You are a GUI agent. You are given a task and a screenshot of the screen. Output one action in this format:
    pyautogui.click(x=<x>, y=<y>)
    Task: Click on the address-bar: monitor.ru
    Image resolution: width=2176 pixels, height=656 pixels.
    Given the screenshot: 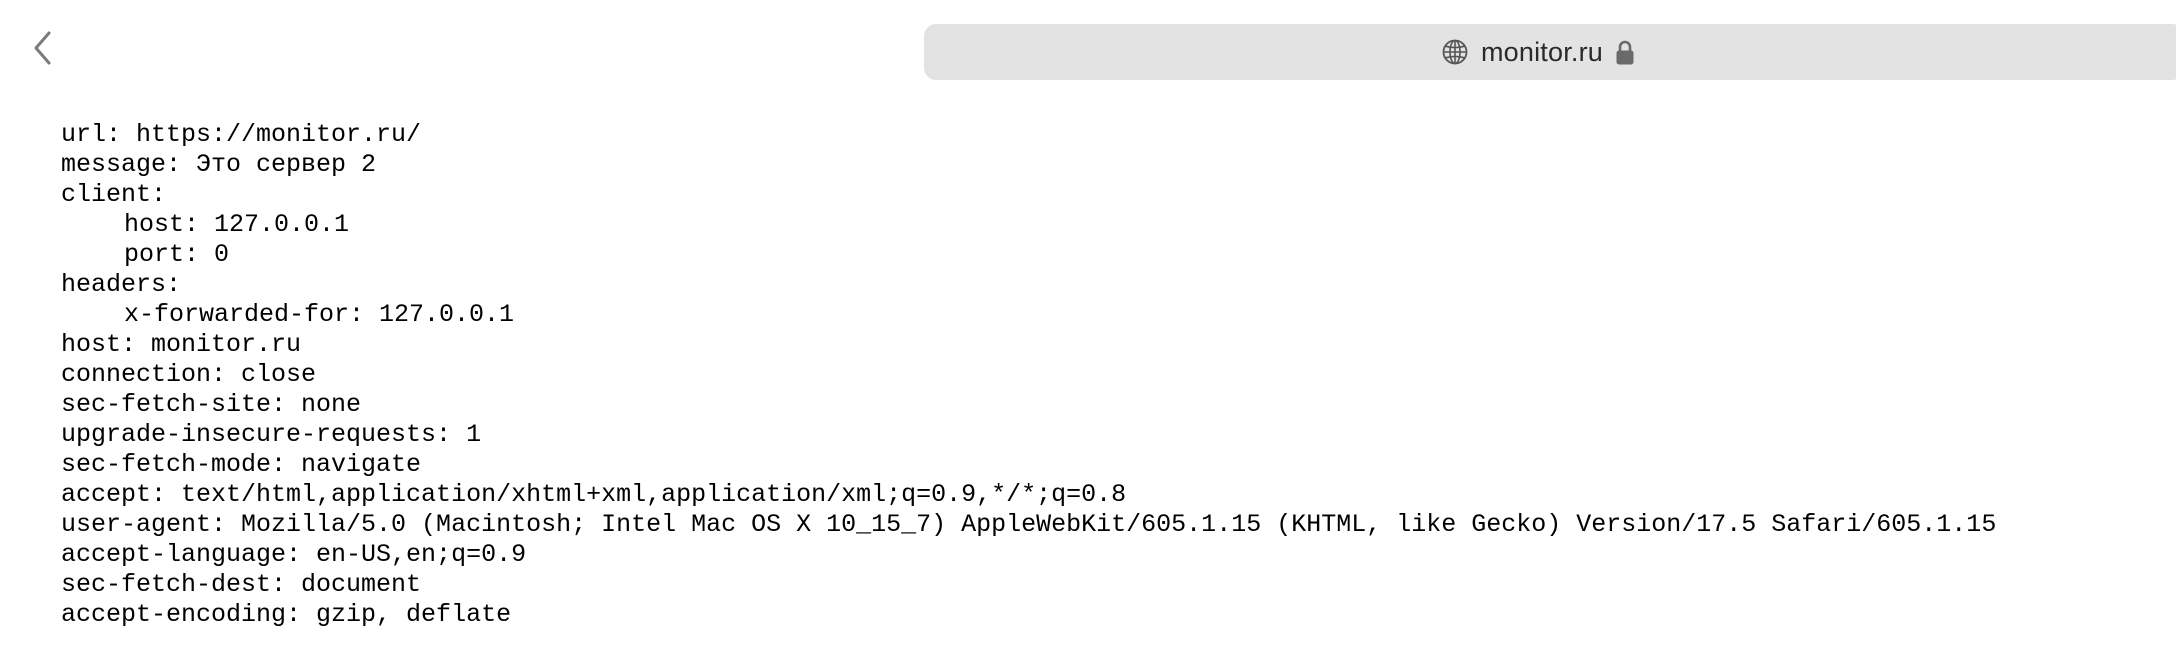 What is the action you would take?
    pyautogui.click(x=1550, y=52)
    